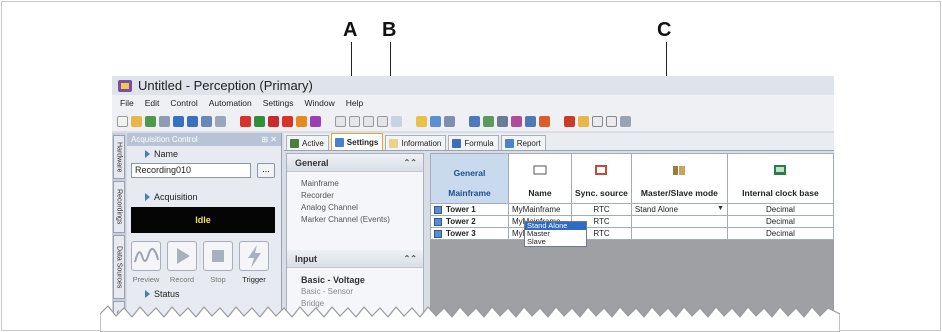 The width and height of the screenshot is (942, 332). Describe the element at coordinates (354, 103) in the screenshot. I see `menu-help: Help` at that location.